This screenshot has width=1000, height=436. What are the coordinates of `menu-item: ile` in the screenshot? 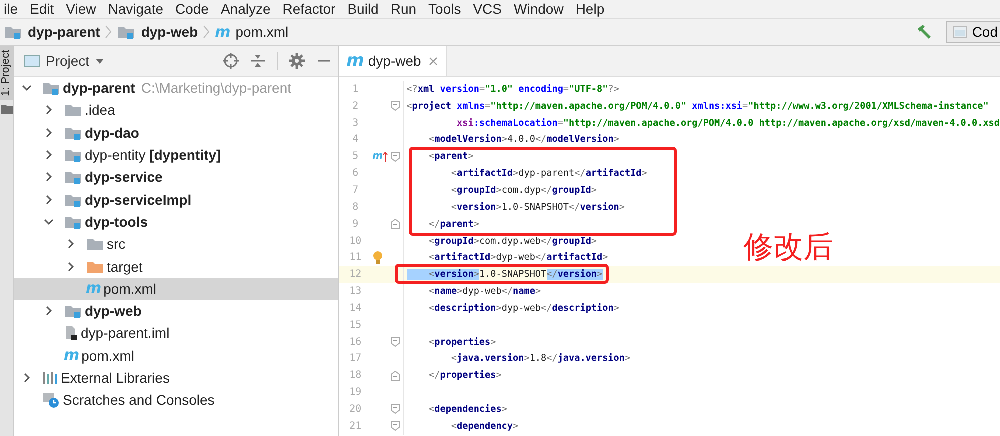 It's located at (12, 9).